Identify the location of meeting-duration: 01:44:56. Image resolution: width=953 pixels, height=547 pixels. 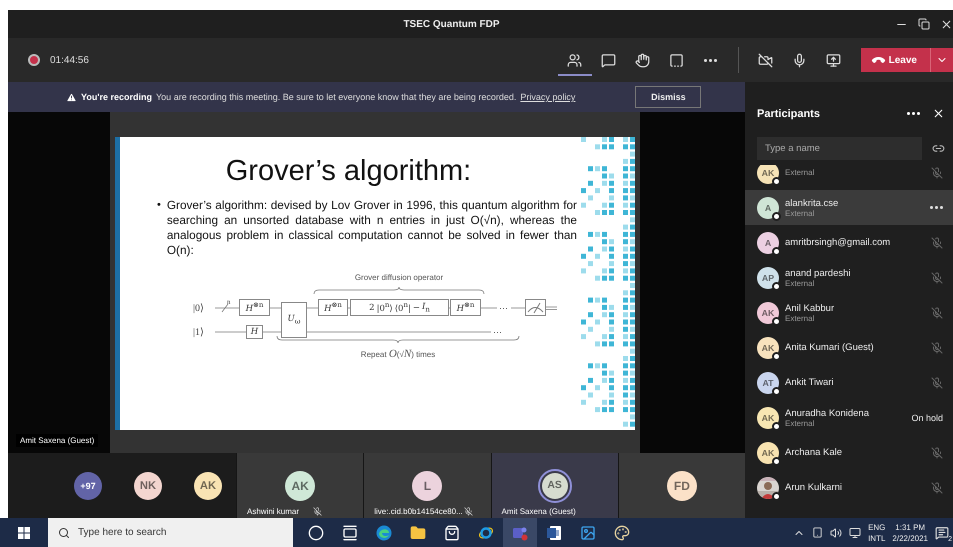
(70, 60).